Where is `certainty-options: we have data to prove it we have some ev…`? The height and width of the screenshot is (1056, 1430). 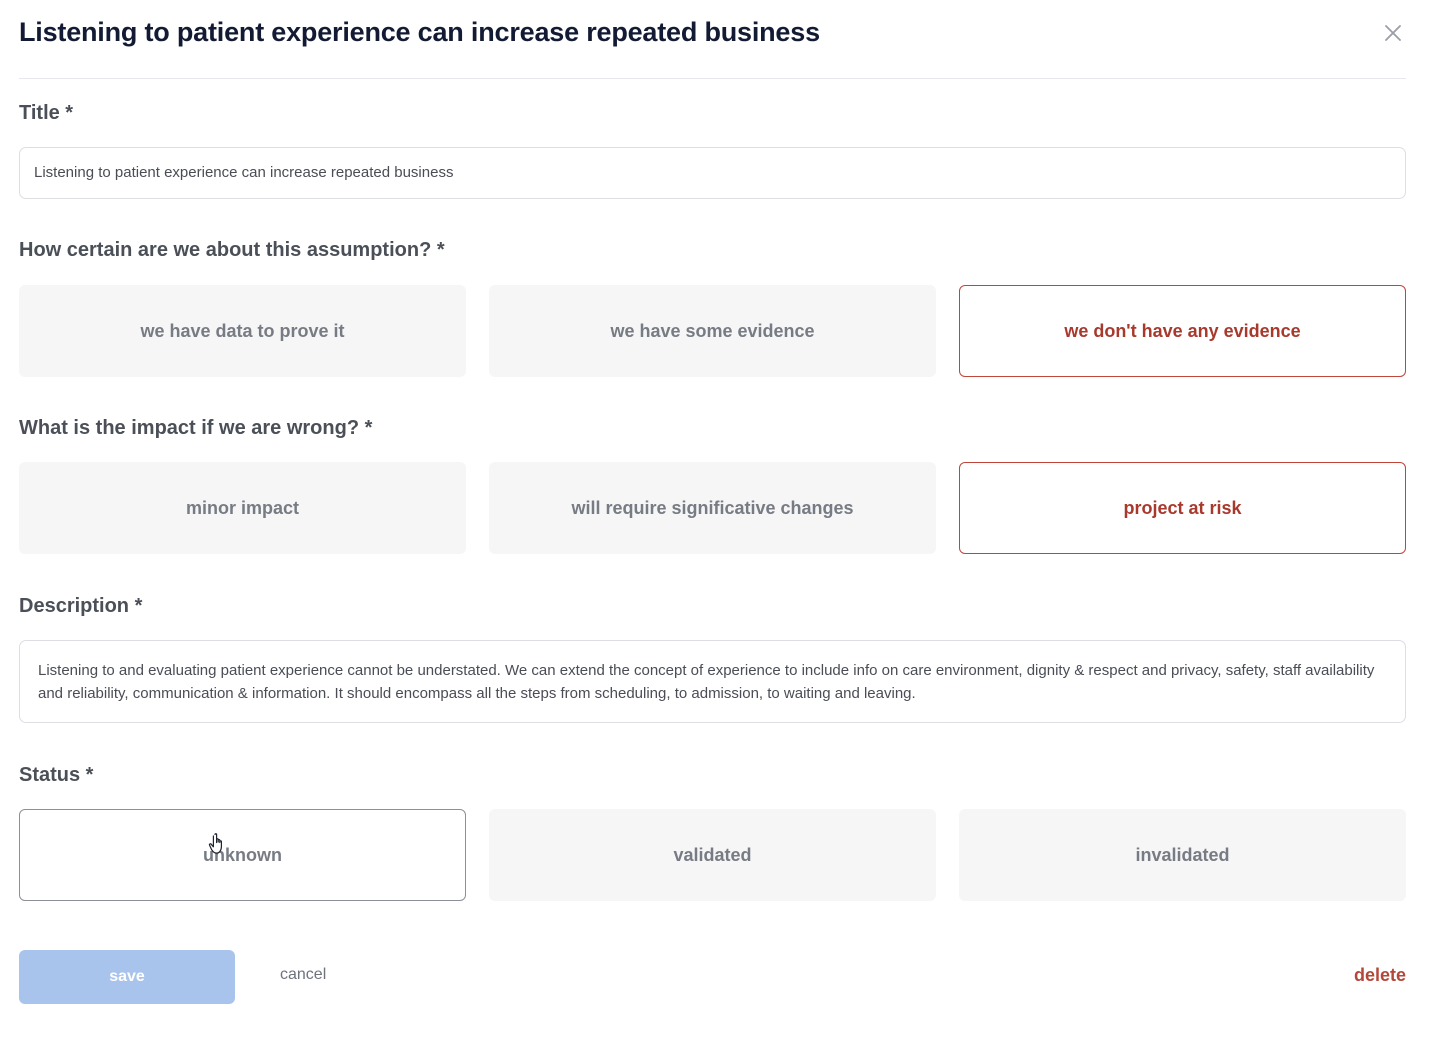 certainty-options: we have data to prove it we have some ev… is located at coordinates (712, 331).